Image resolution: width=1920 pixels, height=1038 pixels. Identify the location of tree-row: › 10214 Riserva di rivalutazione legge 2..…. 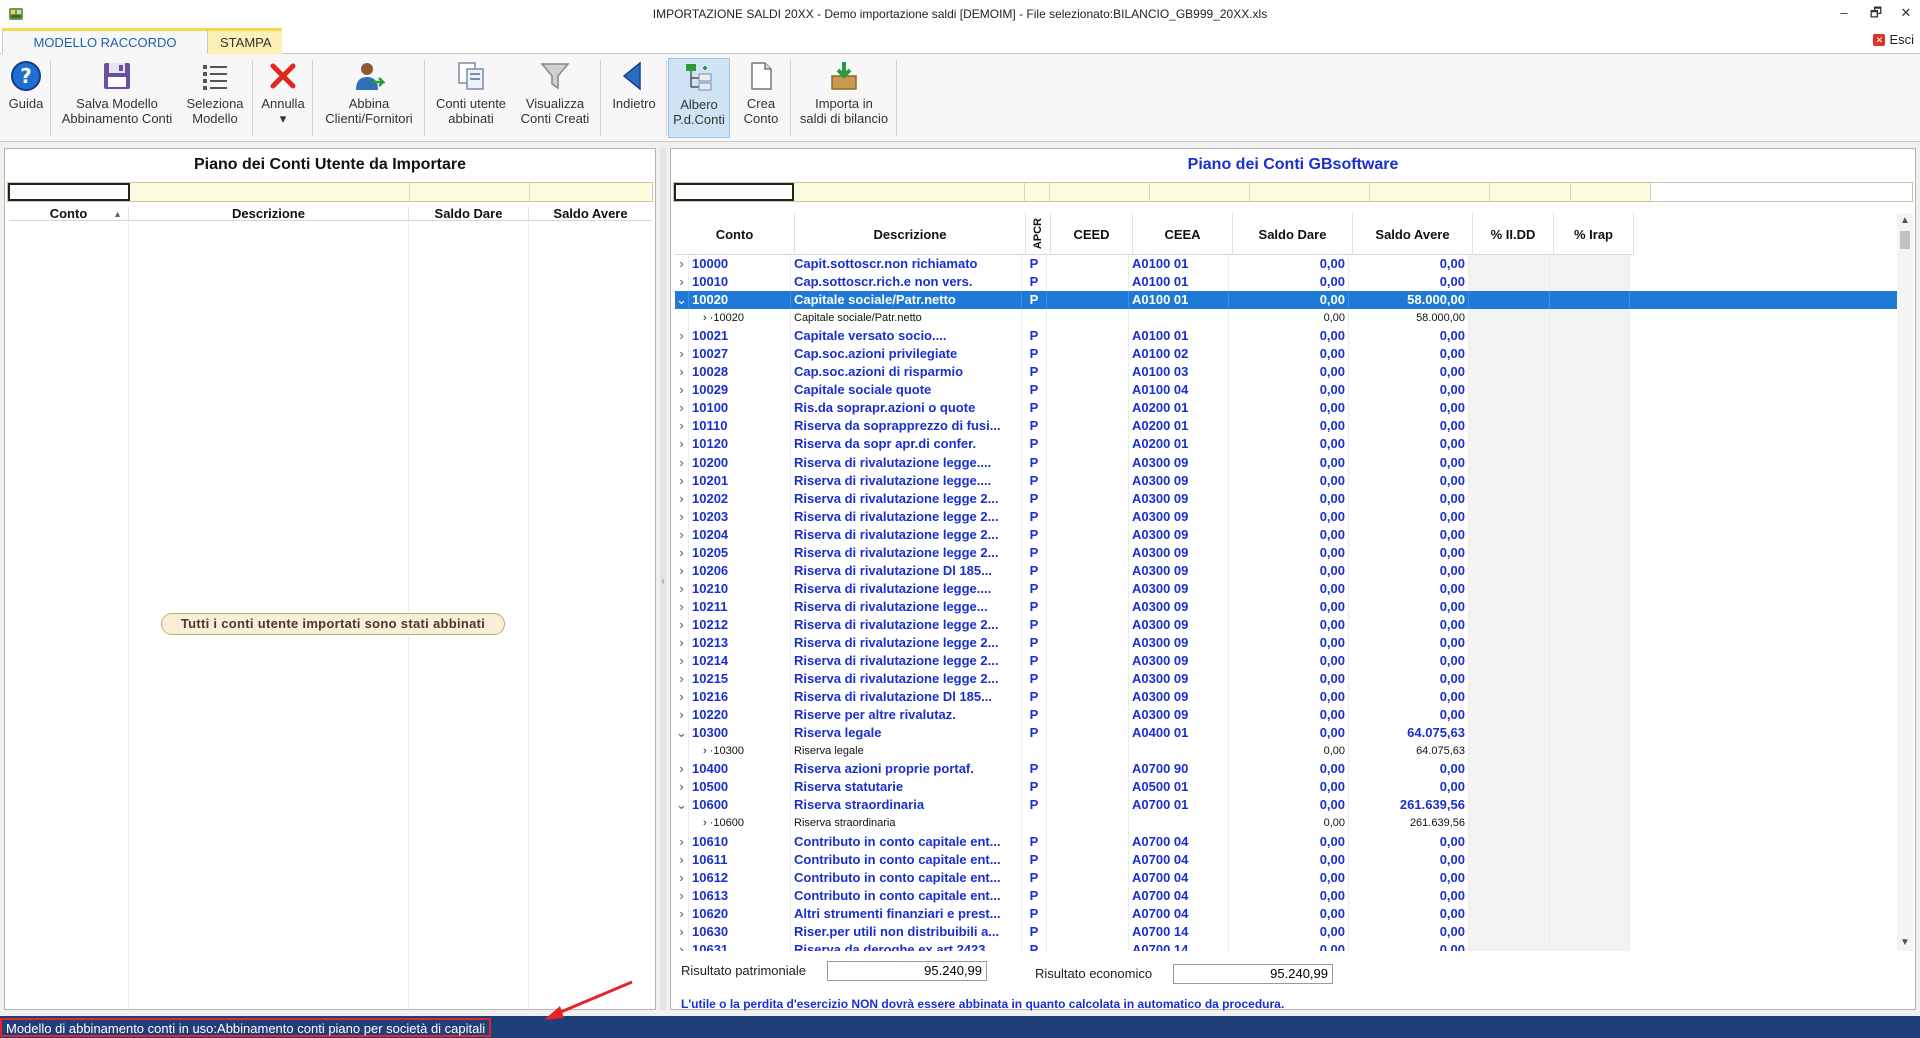
(1287, 661).